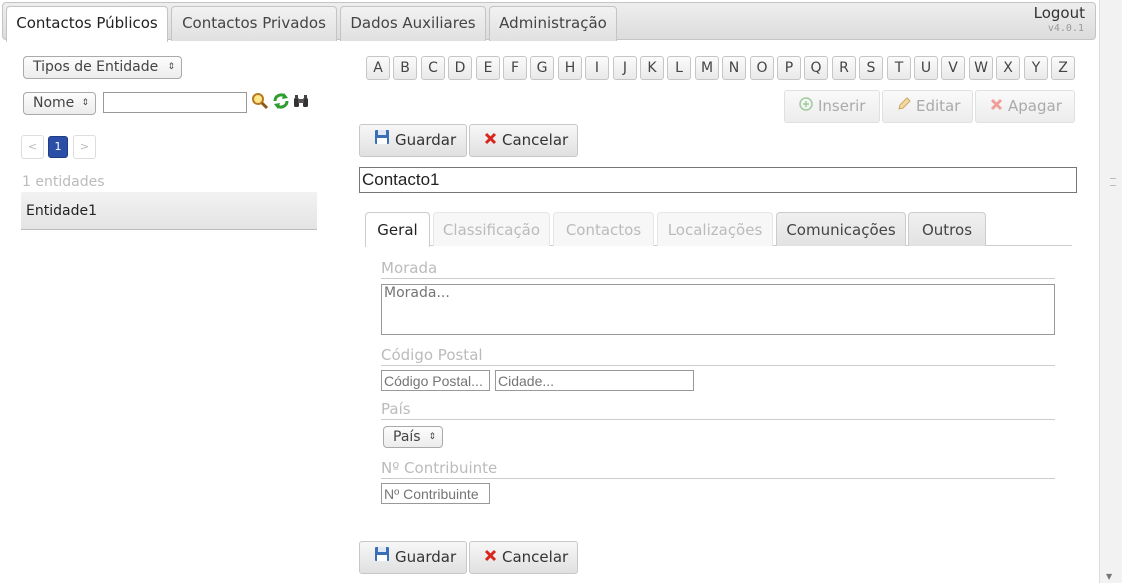  I want to click on letter-filter-button: D, so click(460, 68).